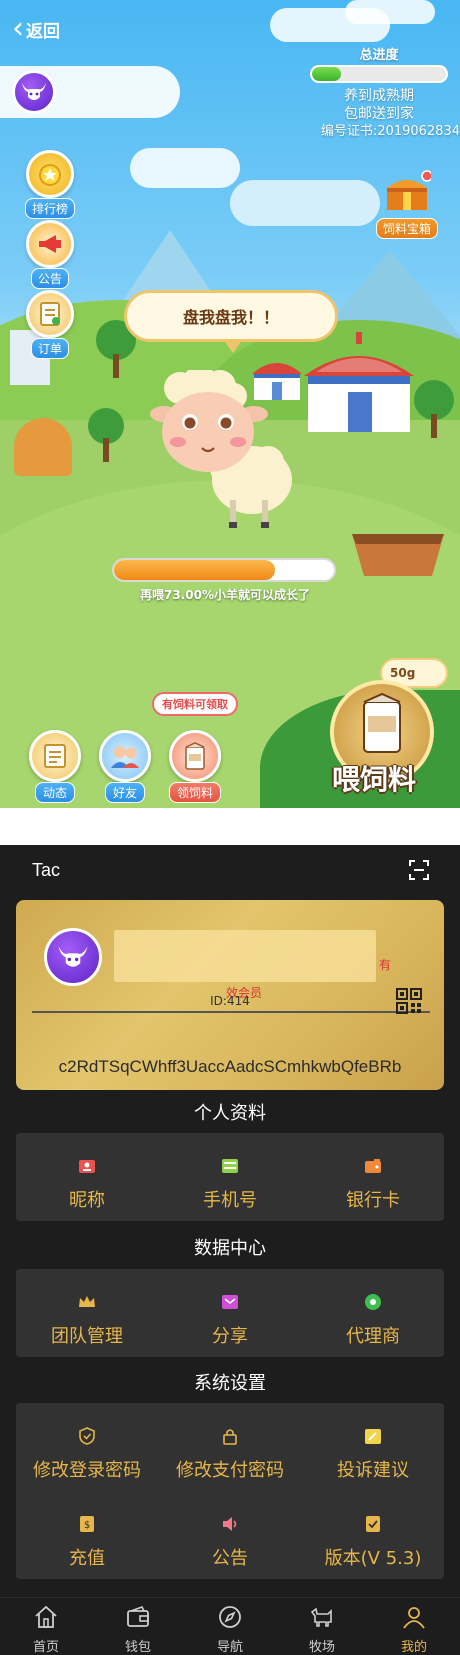 Image resolution: width=460 pixels, height=1655 pixels. What do you see at coordinates (137, 1647) in the screenshot?
I see `tab-wallet-label: 钱包` at bounding box center [137, 1647].